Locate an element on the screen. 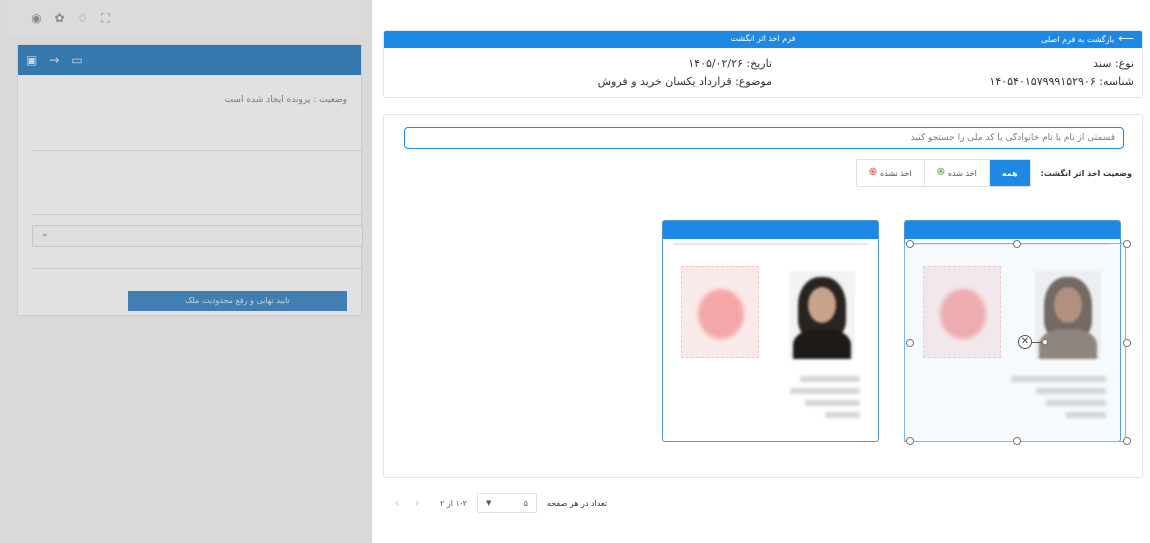 The image size is (1150, 543). filter-taken-button: اخذ شده ֍ is located at coordinates (956, 173).